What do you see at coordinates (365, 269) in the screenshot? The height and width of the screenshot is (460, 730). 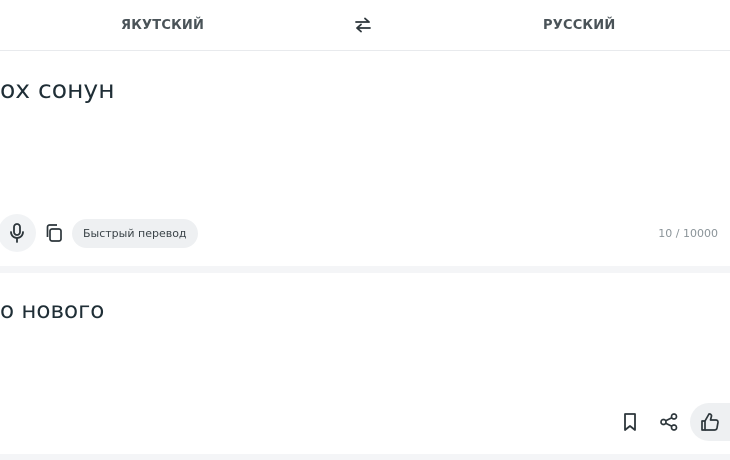 I see `section-divider` at bounding box center [365, 269].